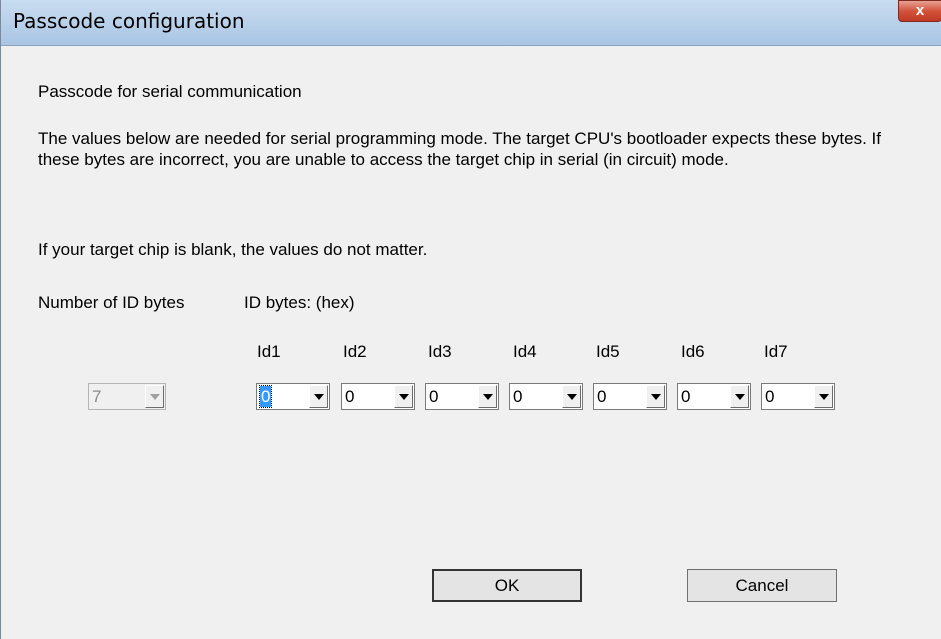 Image resolution: width=941 pixels, height=639 pixels. Describe the element at coordinates (770, 396) in the screenshot. I see `id7-value: 0` at that location.